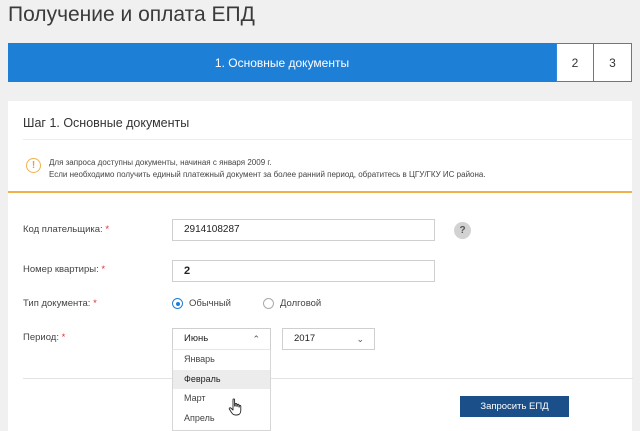 This screenshot has height=431, width=640. I want to click on month-option: Январь, so click(221, 360).